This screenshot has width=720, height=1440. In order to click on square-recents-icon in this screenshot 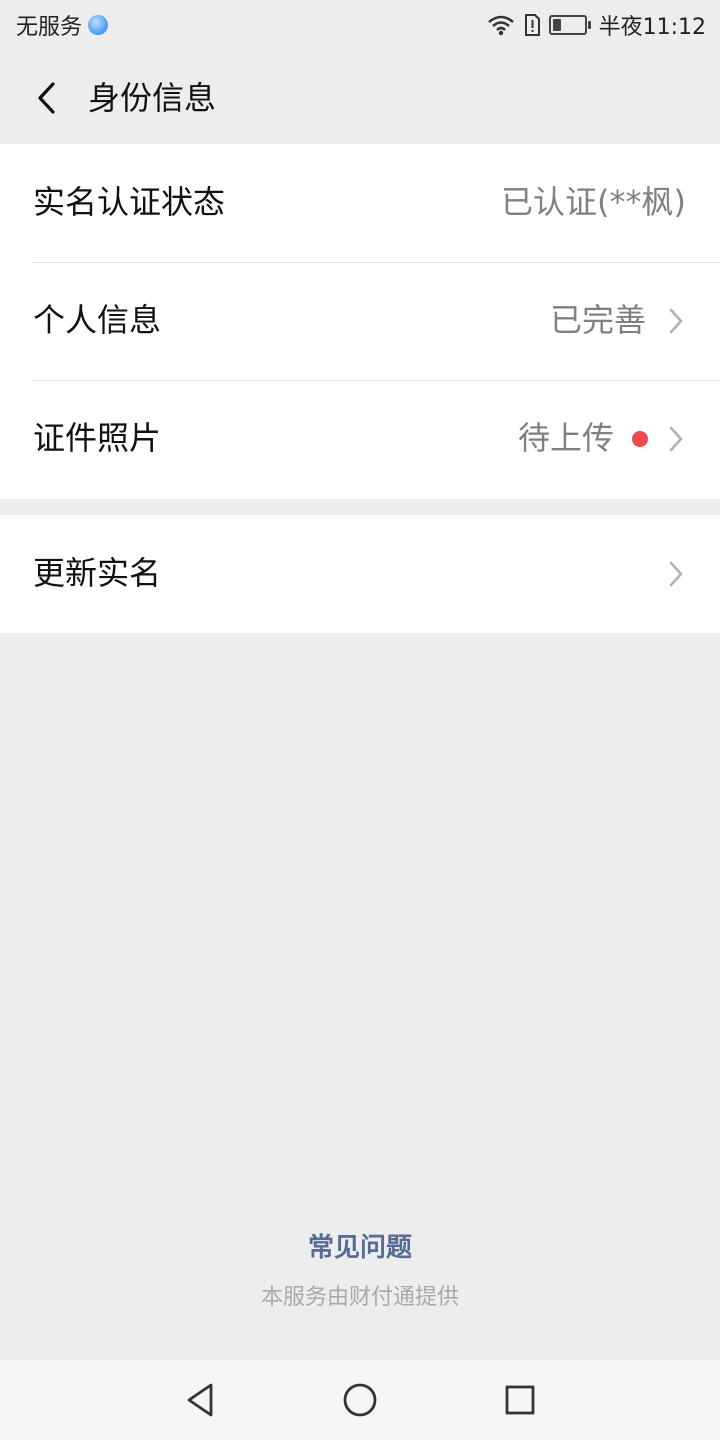, I will do `click(520, 1400)`.